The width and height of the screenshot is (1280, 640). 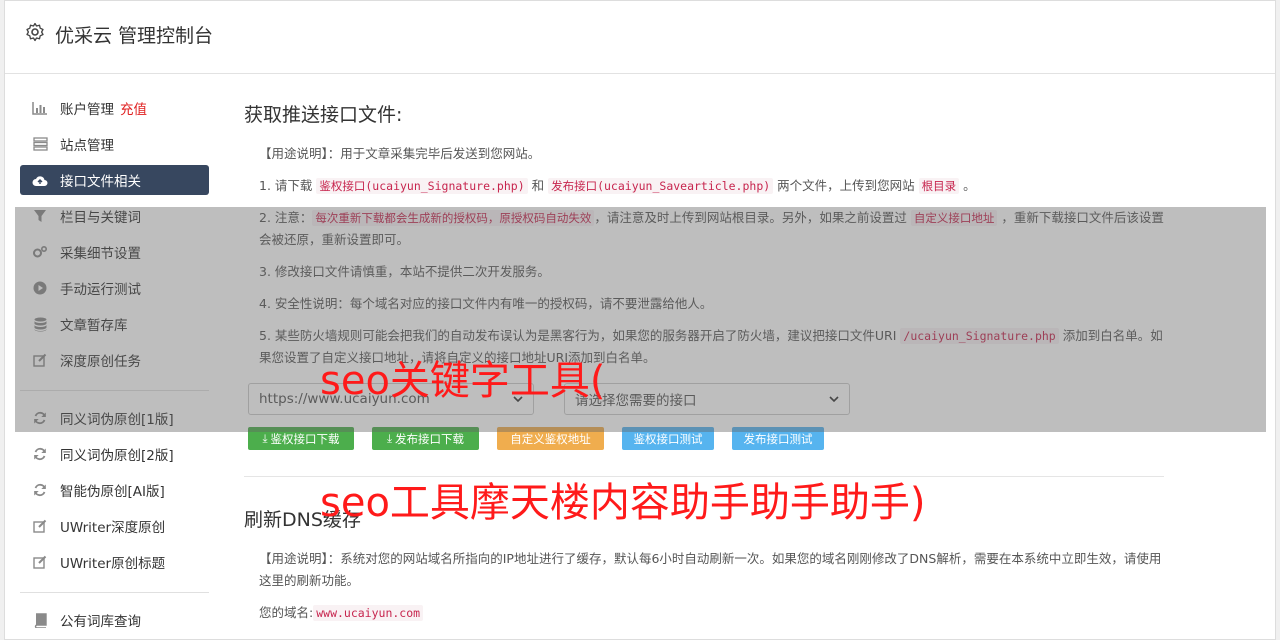 I want to click on sidebar-item-label: 接口文件相关, so click(x=100, y=182).